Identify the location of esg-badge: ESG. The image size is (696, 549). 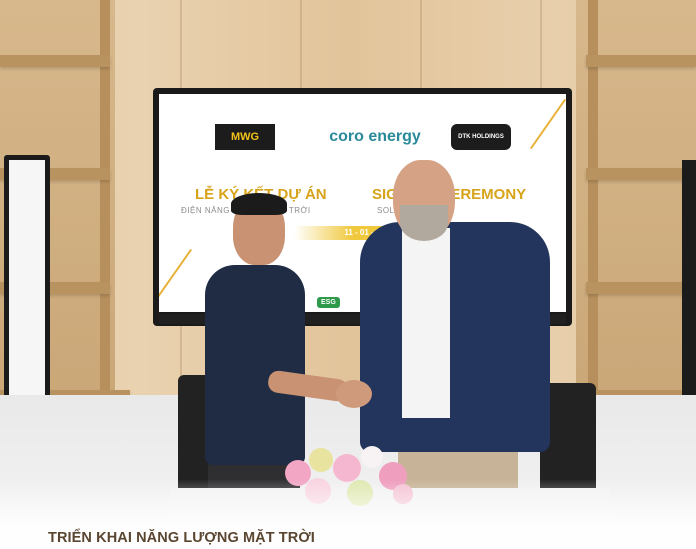
(328, 302).